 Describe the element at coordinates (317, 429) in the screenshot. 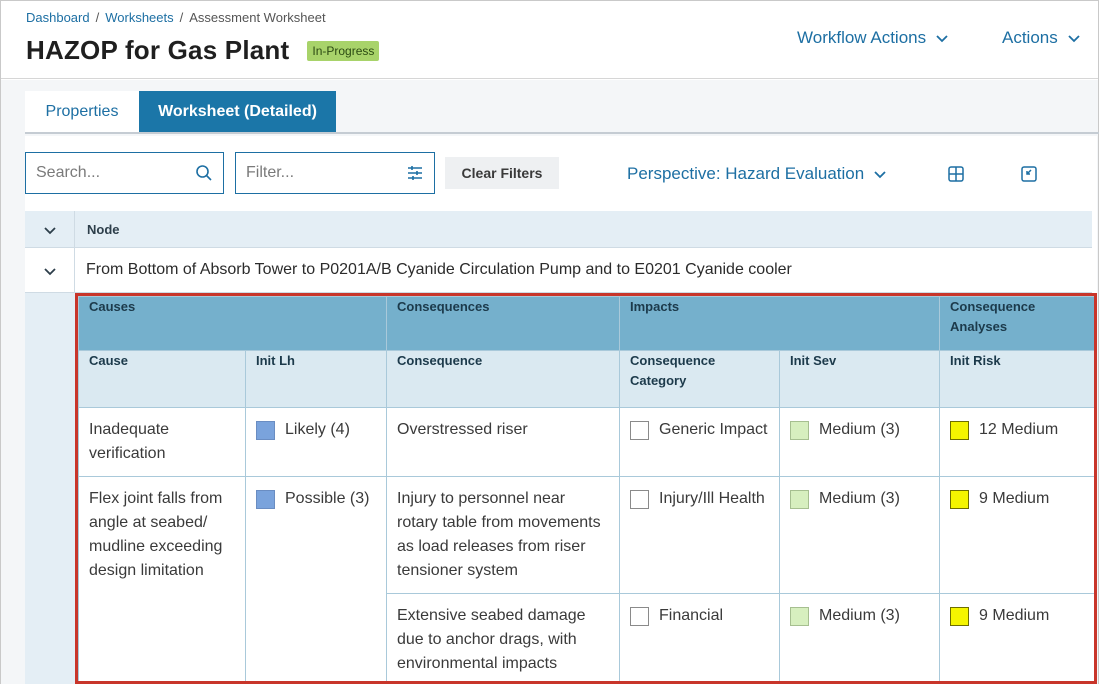

I see `init-lh-value: Likely (4)` at that location.